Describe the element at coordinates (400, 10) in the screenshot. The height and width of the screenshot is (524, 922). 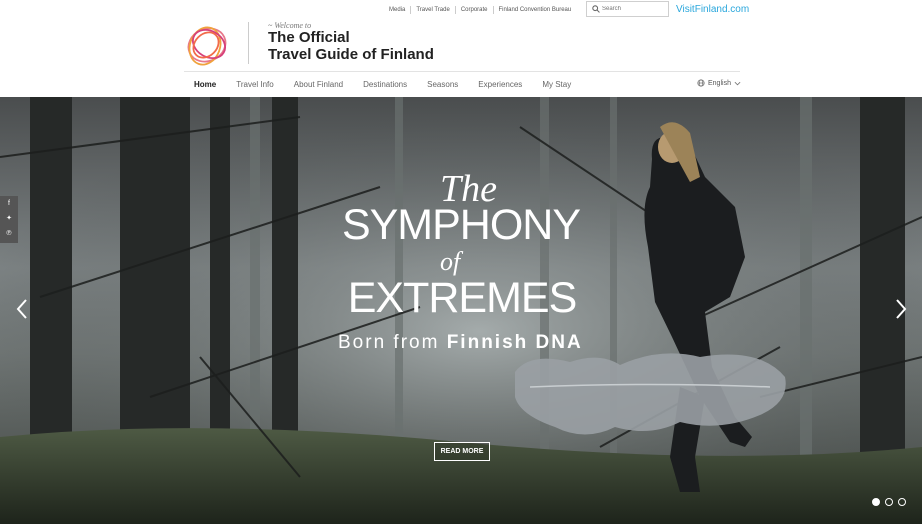
I see `utility-link-media: Media` at that location.